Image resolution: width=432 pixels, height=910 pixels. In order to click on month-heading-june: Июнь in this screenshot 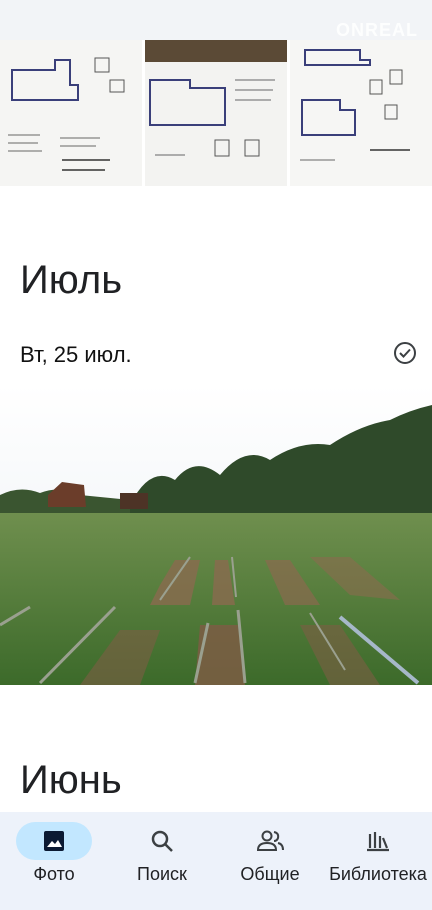, I will do `click(71, 780)`.